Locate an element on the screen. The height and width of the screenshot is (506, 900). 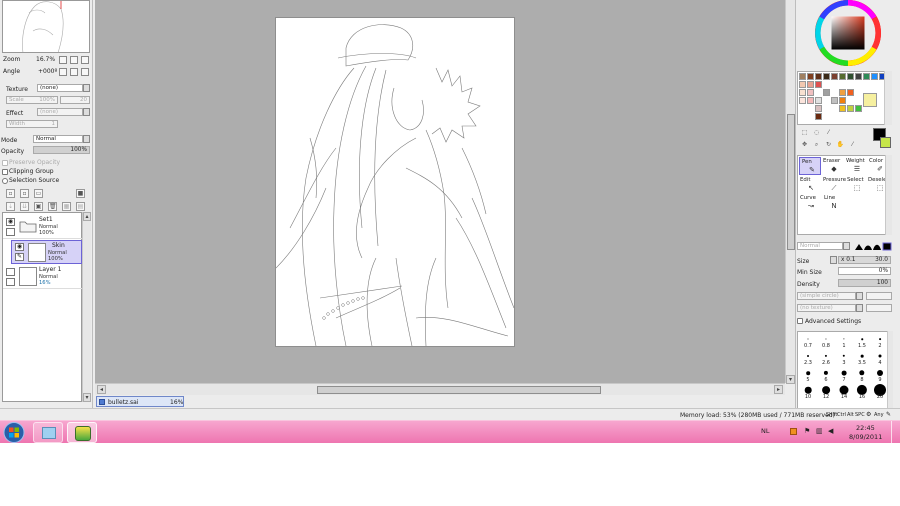
tool-curve: Curve ↝ is located at coordinates (810, 203).